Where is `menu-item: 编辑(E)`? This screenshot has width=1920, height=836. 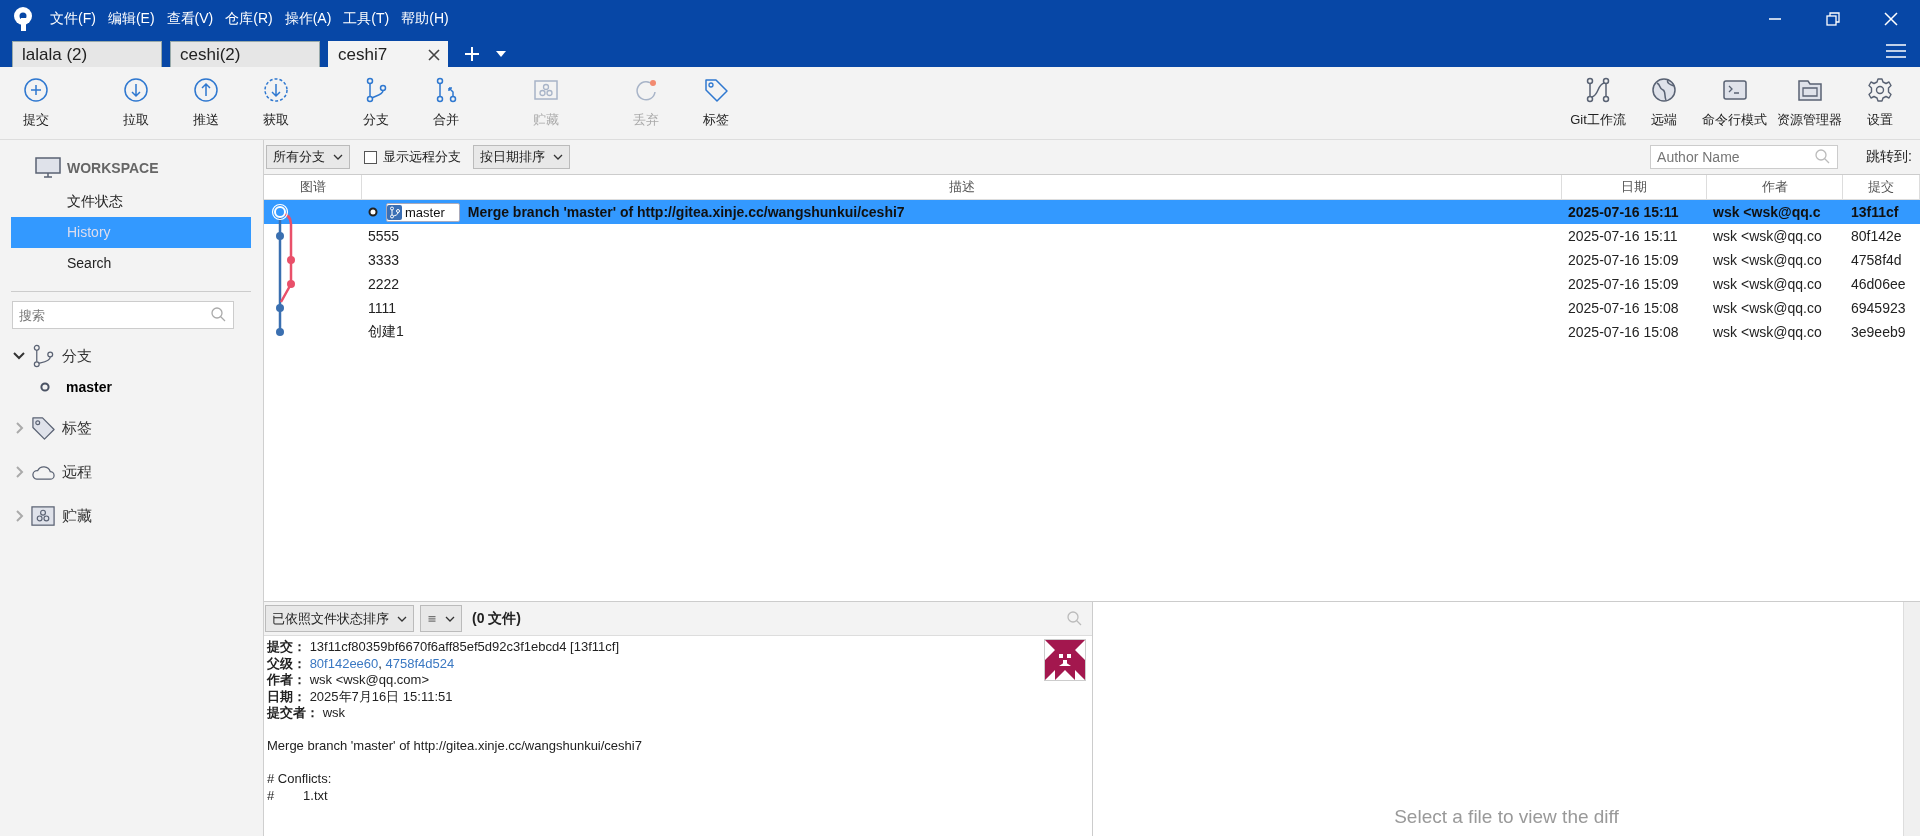 menu-item: 编辑(E) is located at coordinates (131, 18).